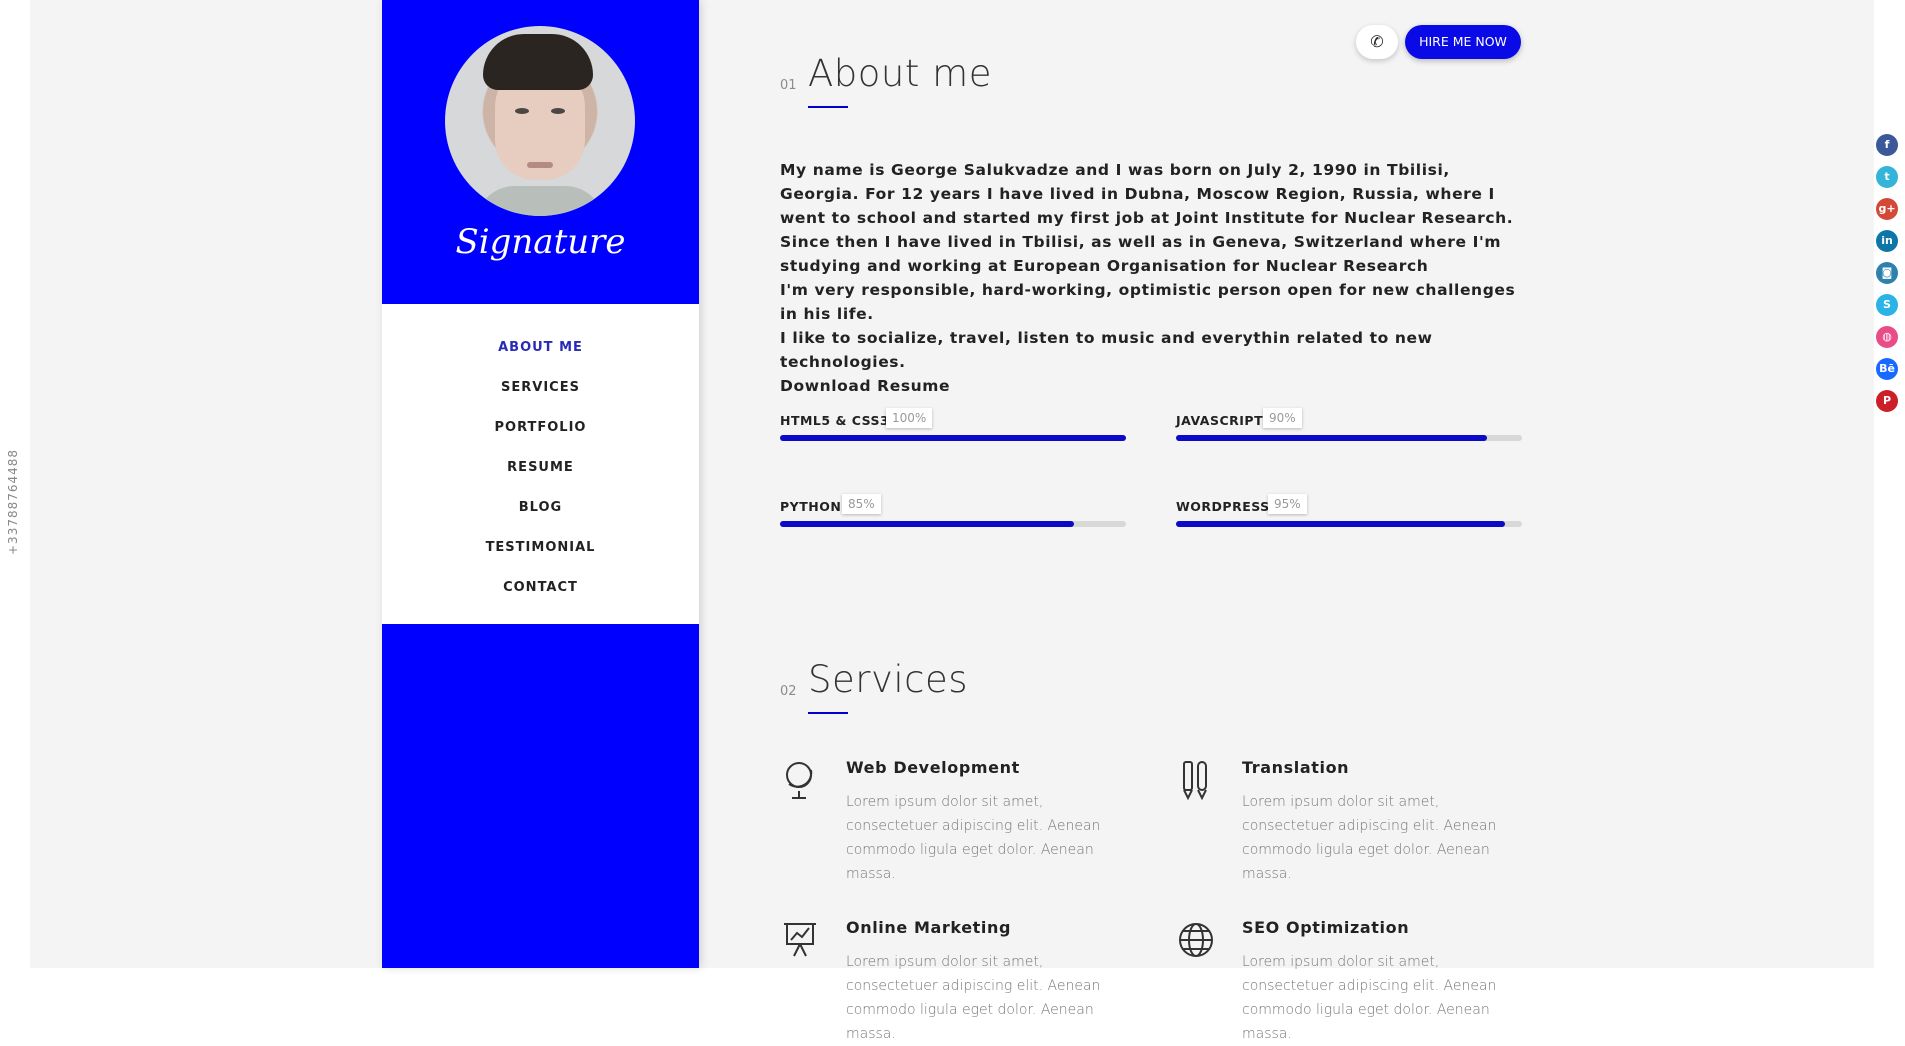 The height and width of the screenshot is (1046, 1905). What do you see at coordinates (540, 472) in the screenshot?
I see `nav-item-resume: RESUME` at bounding box center [540, 472].